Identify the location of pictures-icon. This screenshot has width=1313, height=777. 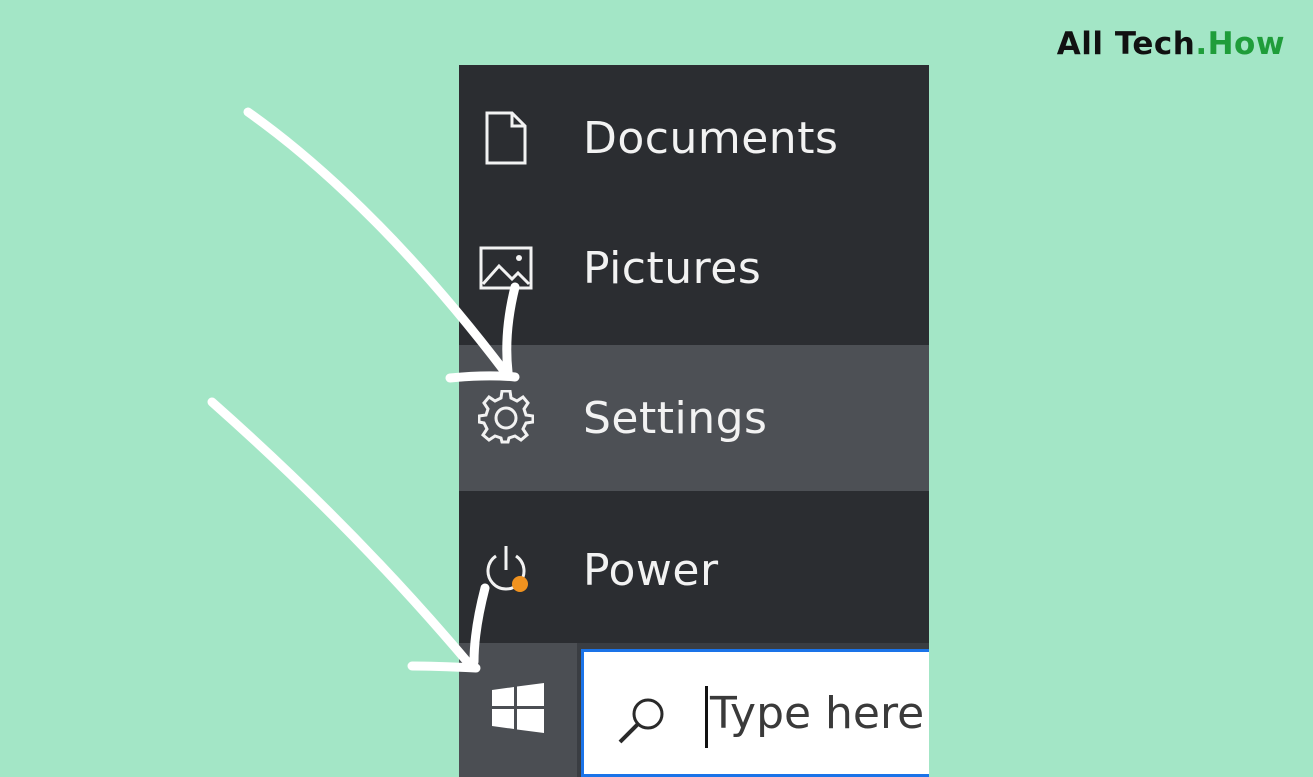
(506, 268).